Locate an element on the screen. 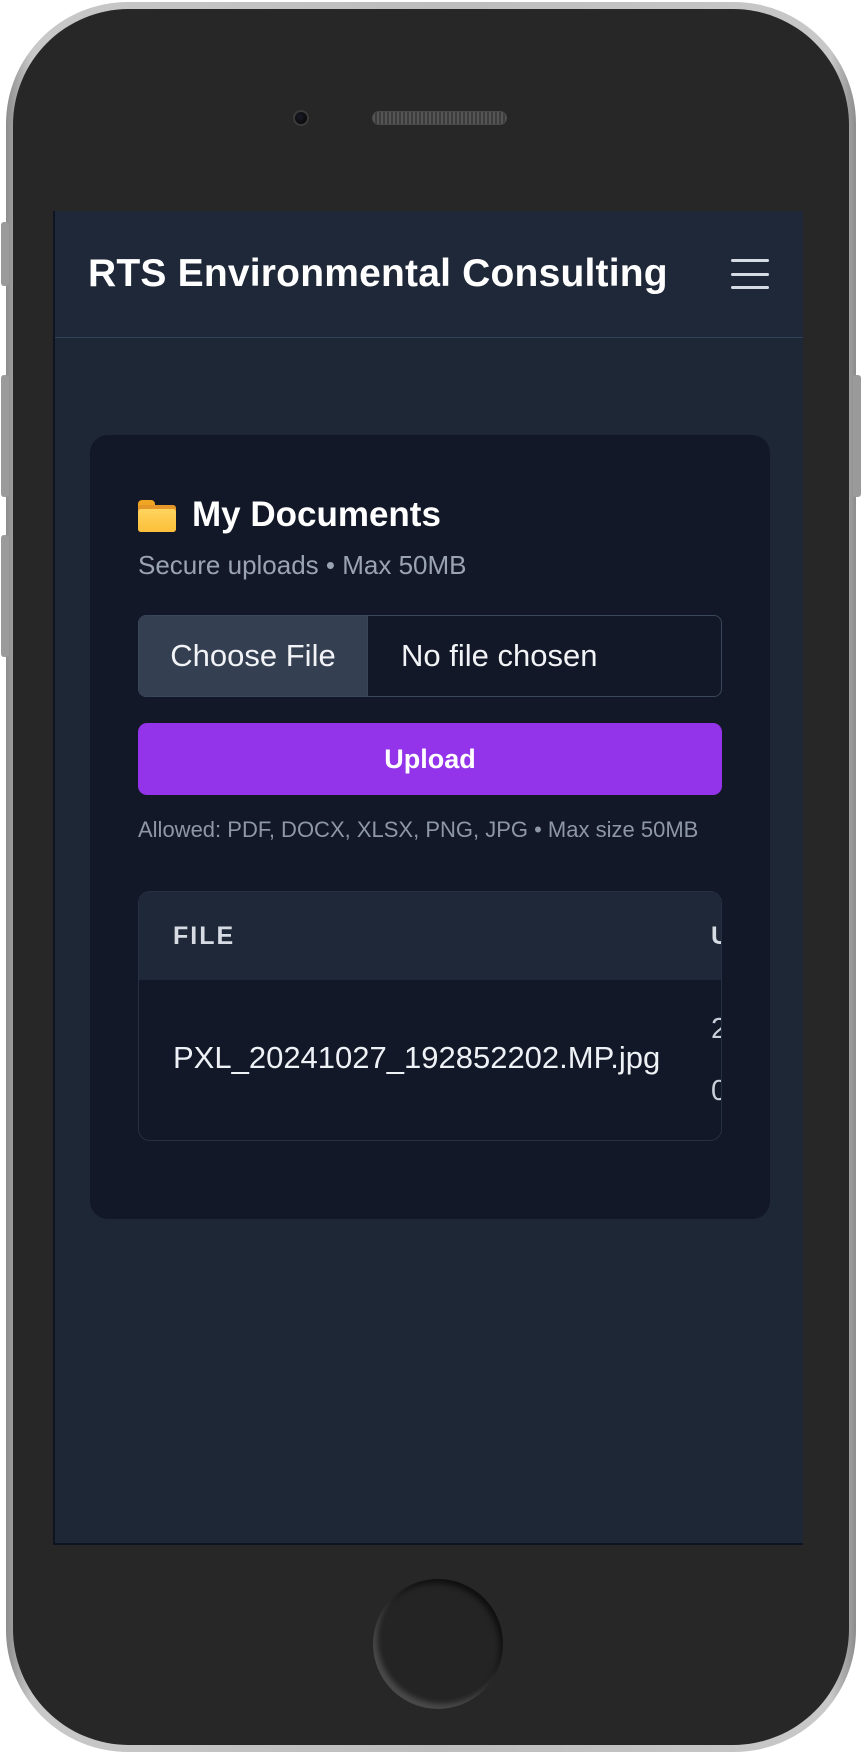 This screenshot has height=1754, width=862. mute-switch is located at coordinates (5, 254).